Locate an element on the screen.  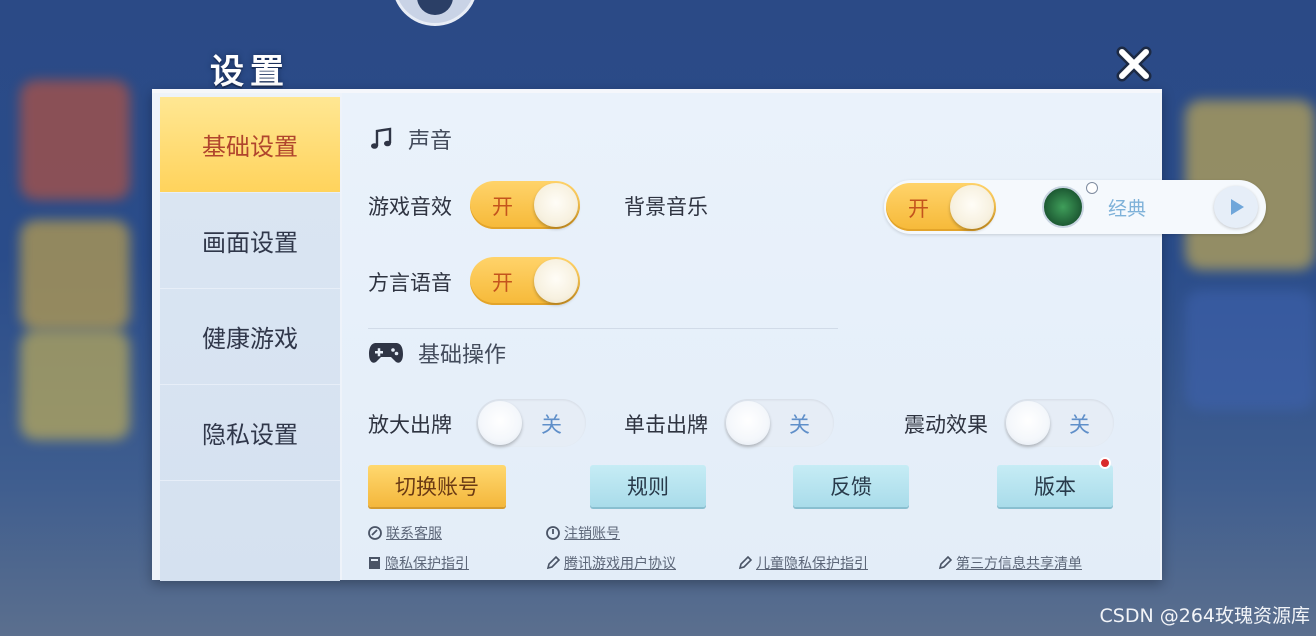
section-divider is located at coordinates (603, 328).